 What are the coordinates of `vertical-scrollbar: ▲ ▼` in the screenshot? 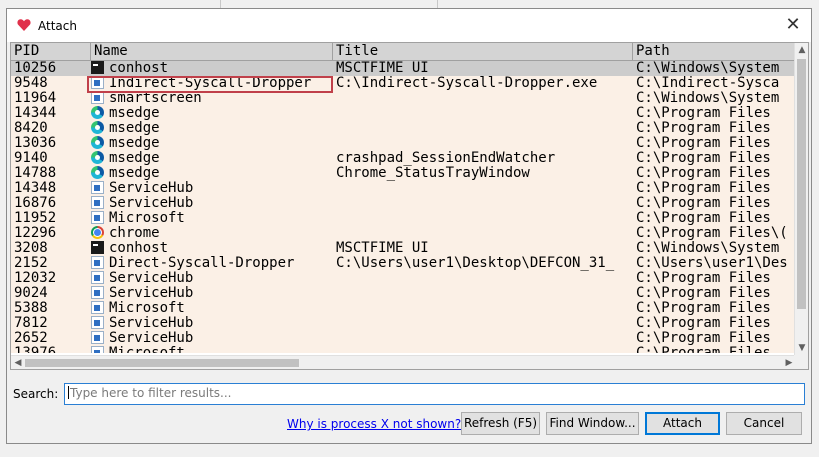 It's located at (801, 199).